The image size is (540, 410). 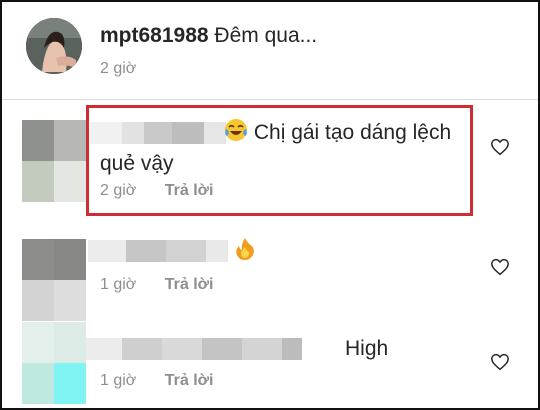 What do you see at coordinates (154, 35) in the screenshot?
I see `username: mpt681988` at bounding box center [154, 35].